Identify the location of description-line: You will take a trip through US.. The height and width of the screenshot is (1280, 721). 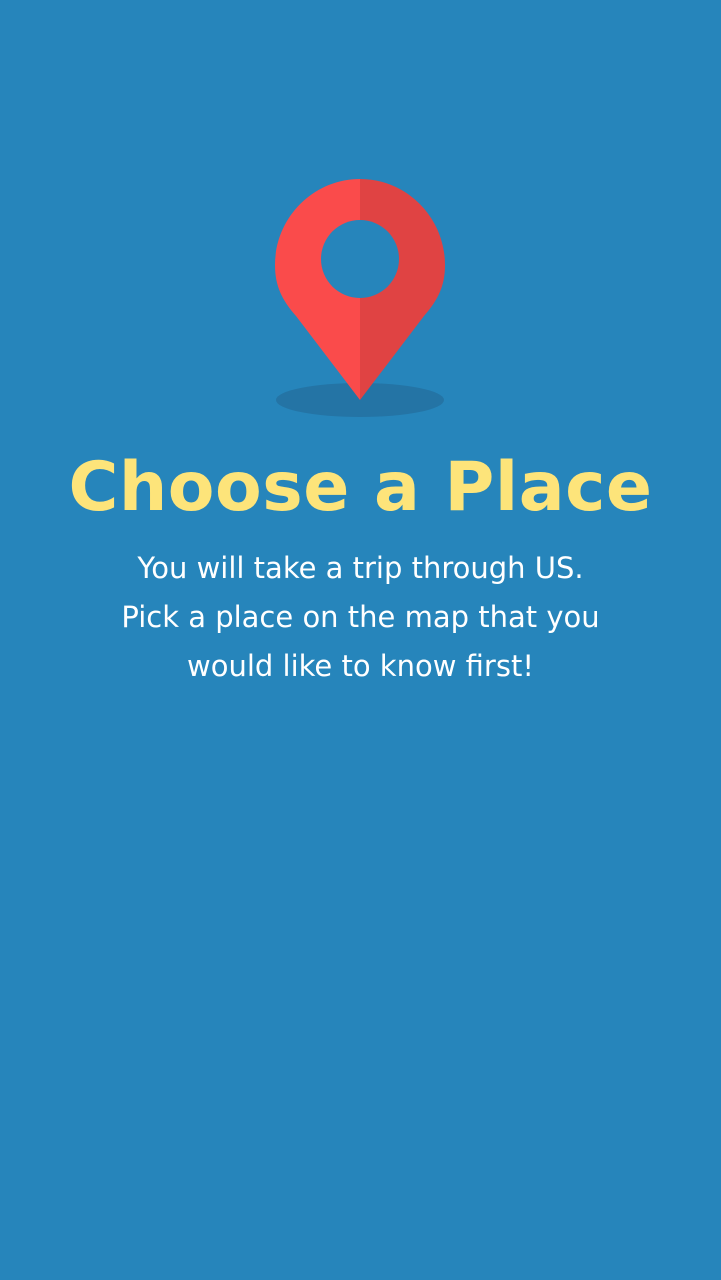
(360, 568).